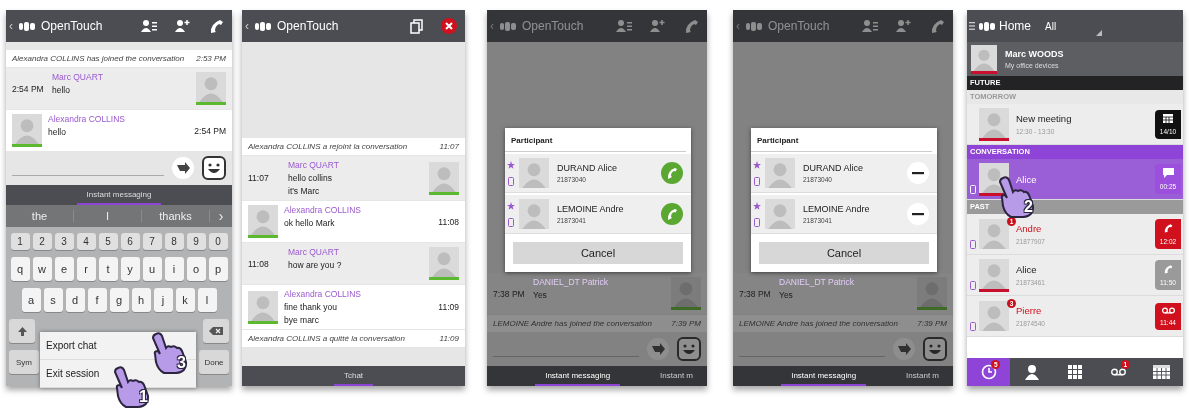 The height and width of the screenshot is (408, 1189). Describe the element at coordinates (304, 191) in the screenshot. I see `message-text: it's Marc` at that location.